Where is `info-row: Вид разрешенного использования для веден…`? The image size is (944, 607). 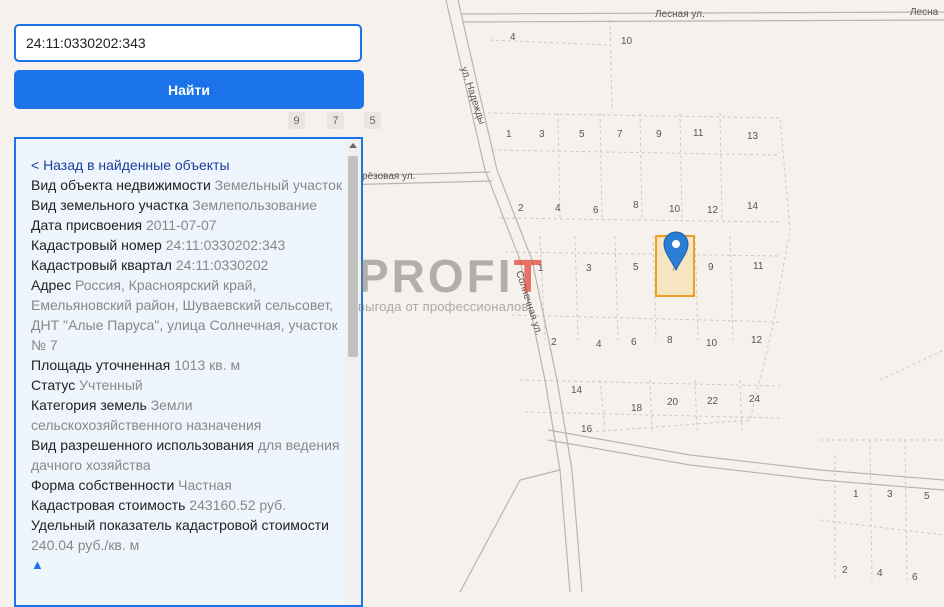 info-row: Вид разрешенного использования для веден… is located at coordinates (187, 455).